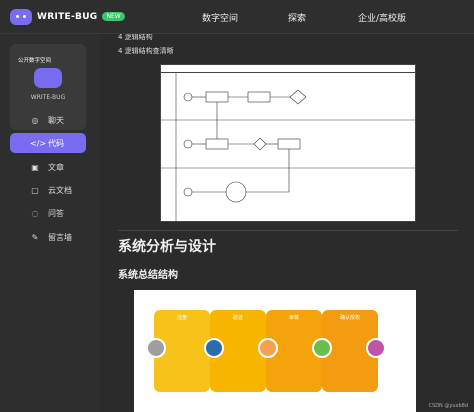 The width and height of the screenshot is (474, 412). What do you see at coordinates (21, 16) in the screenshot?
I see `robot-logo-icon` at bounding box center [21, 16].